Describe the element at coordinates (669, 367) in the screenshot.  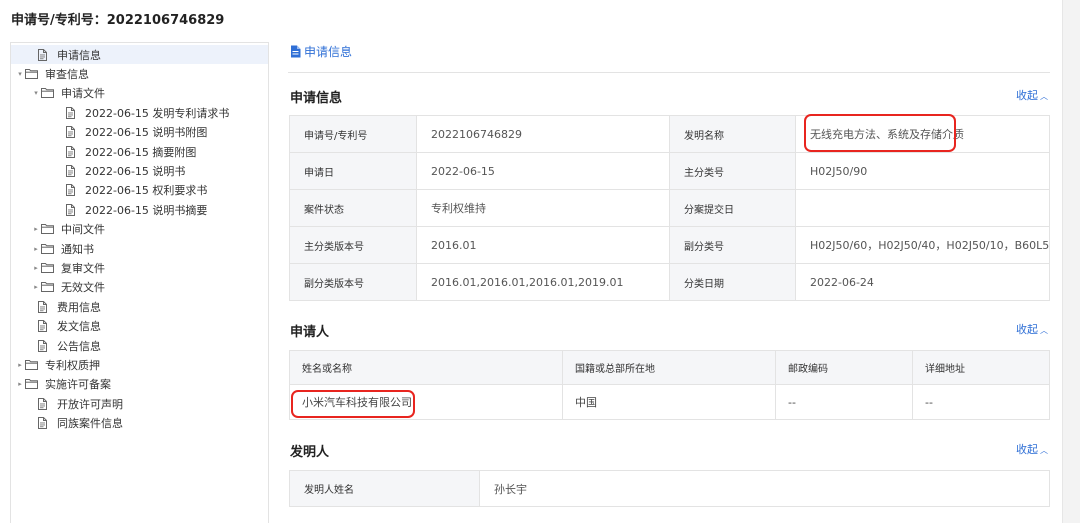
I see `column-header: 国籍或总部所在地` at that location.